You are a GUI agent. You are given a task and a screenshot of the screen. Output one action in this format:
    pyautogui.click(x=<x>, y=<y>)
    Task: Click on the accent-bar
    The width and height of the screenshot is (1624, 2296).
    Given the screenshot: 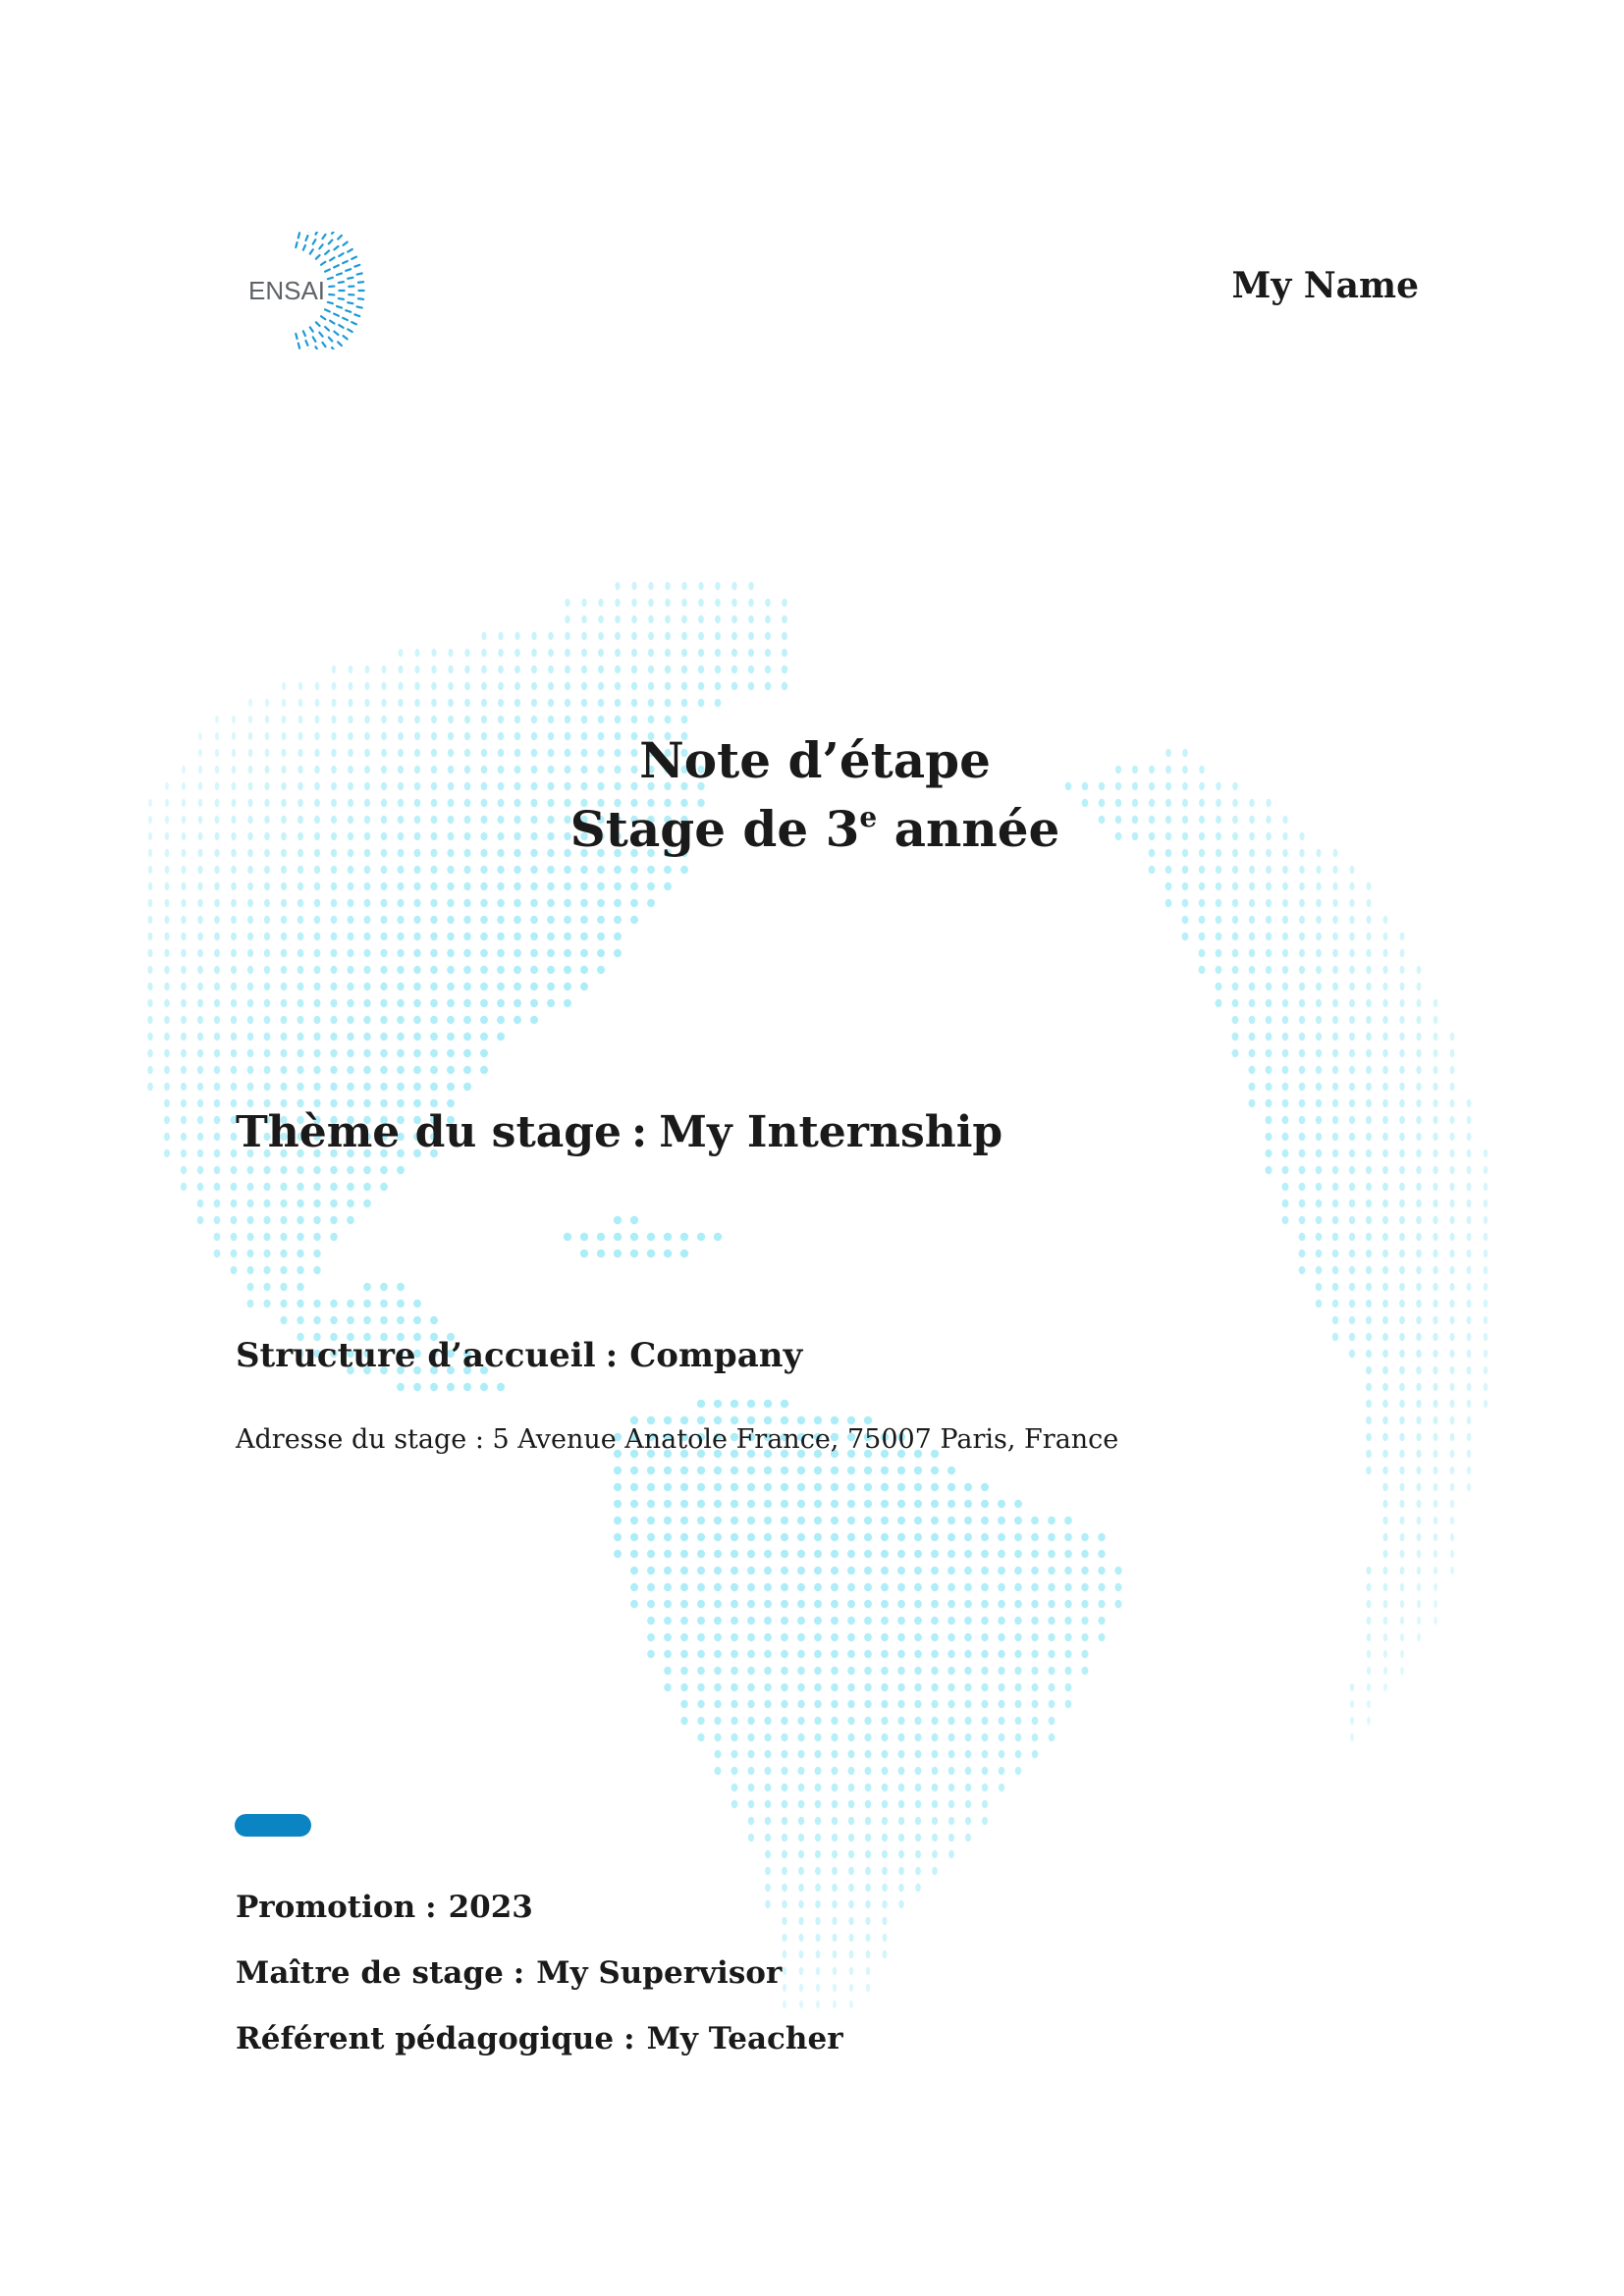 What is the action you would take?
    pyautogui.click(x=273, y=1826)
    